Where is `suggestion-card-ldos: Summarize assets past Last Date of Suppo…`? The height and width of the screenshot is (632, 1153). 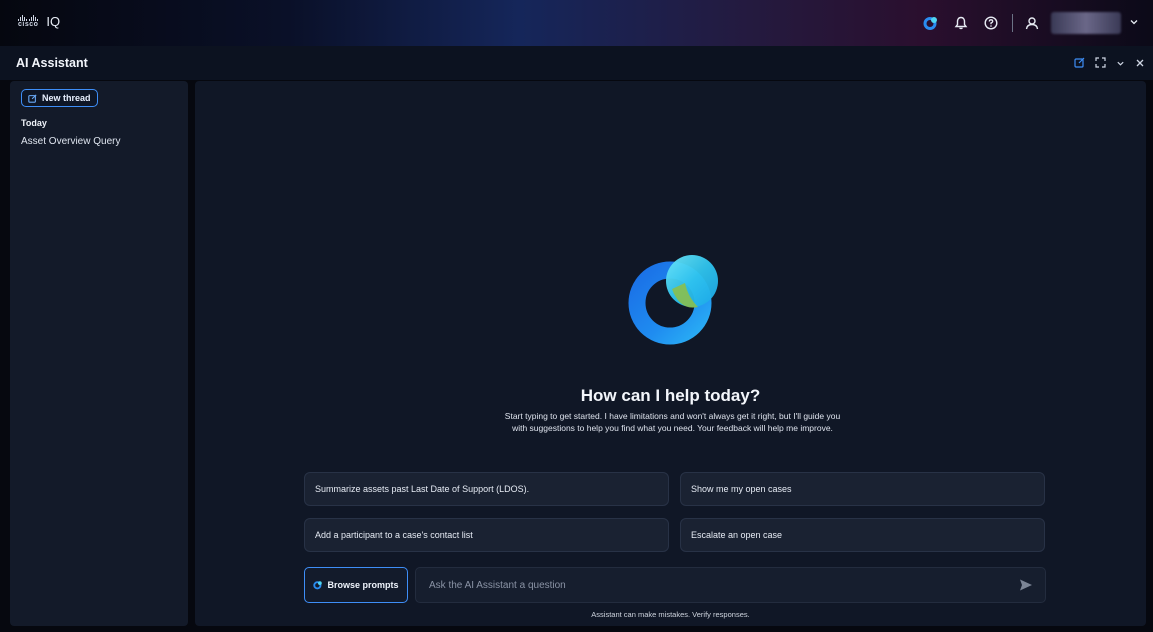
suggestion-card-ldos: Summarize assets past Last Date of Suppo… is located at coordinates (486, 489).